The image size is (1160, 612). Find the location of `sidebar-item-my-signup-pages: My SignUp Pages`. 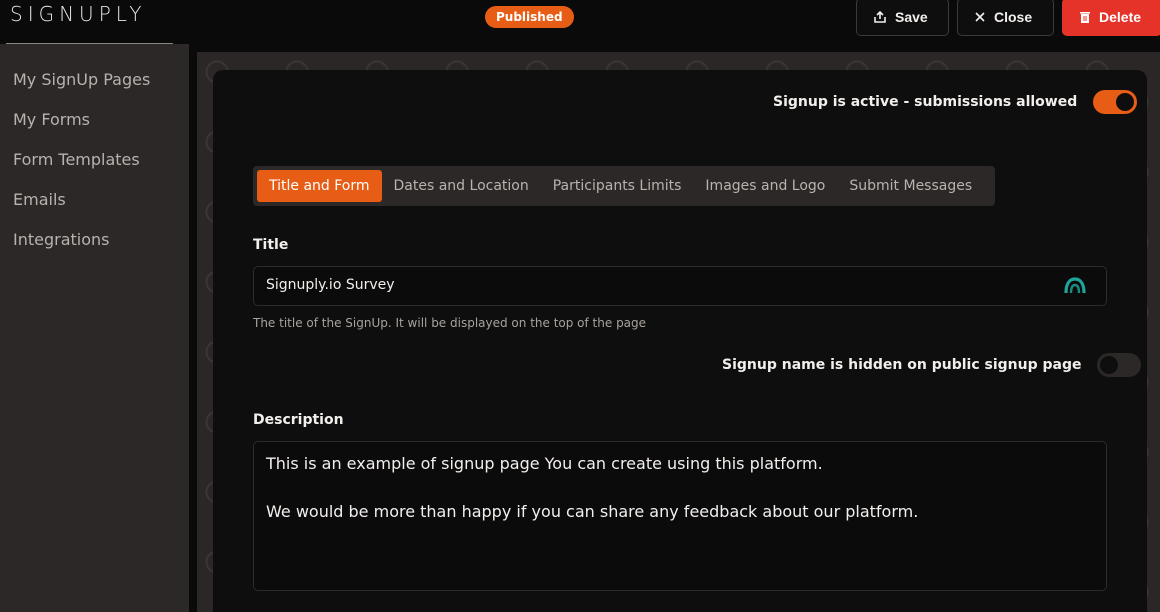

sidebar-item-my-signup-pages: My SignUp Pages is located at coordinates (81, 88).